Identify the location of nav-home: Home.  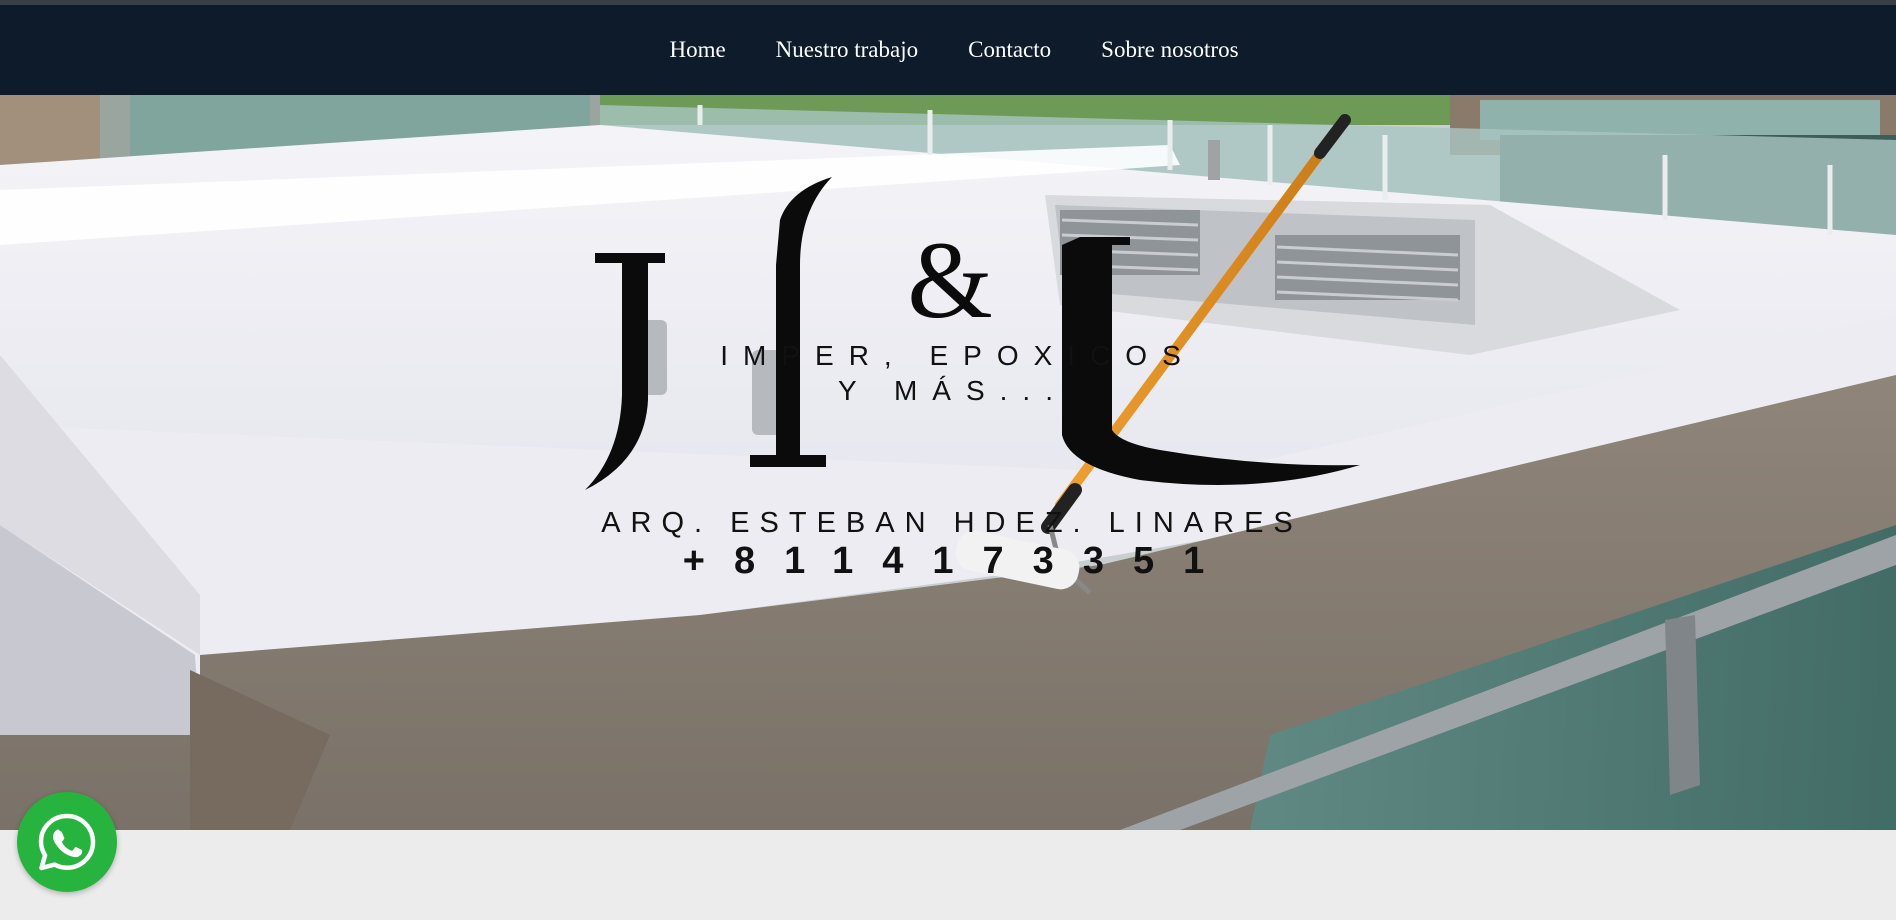
(697, 50).